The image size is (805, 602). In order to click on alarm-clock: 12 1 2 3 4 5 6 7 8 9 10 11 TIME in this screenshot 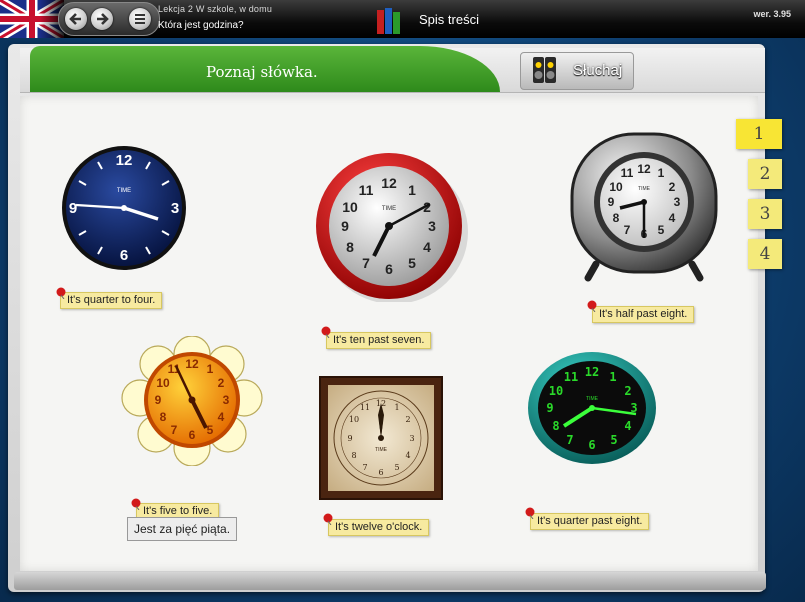, I will do `click(644, 205)`.